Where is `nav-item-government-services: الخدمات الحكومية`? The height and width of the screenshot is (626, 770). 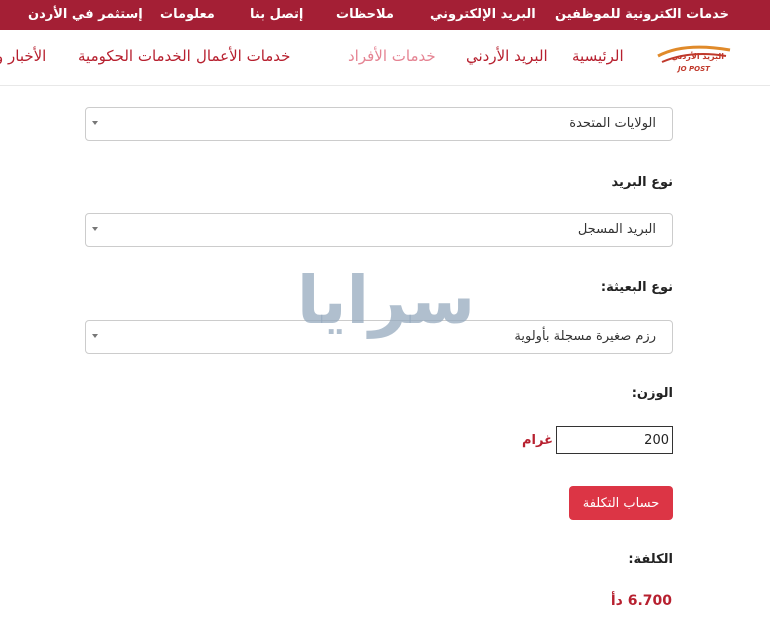 nav-item-government-services: الخدمات الحكومية is located at coordinates (134, 56).